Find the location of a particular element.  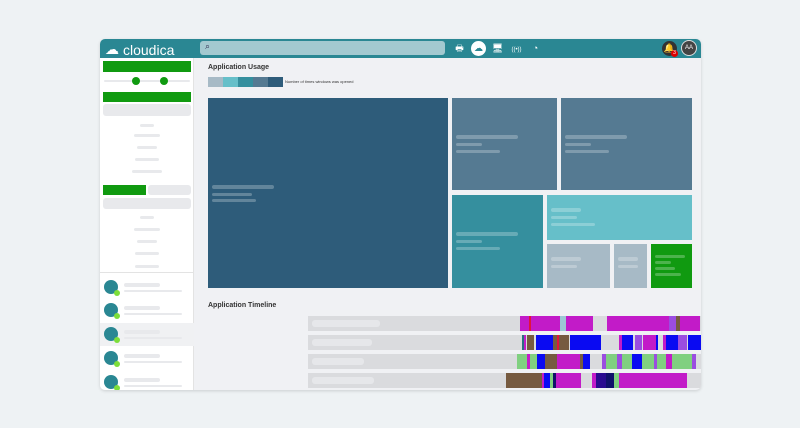

divider is located at coordinates (147, 272).